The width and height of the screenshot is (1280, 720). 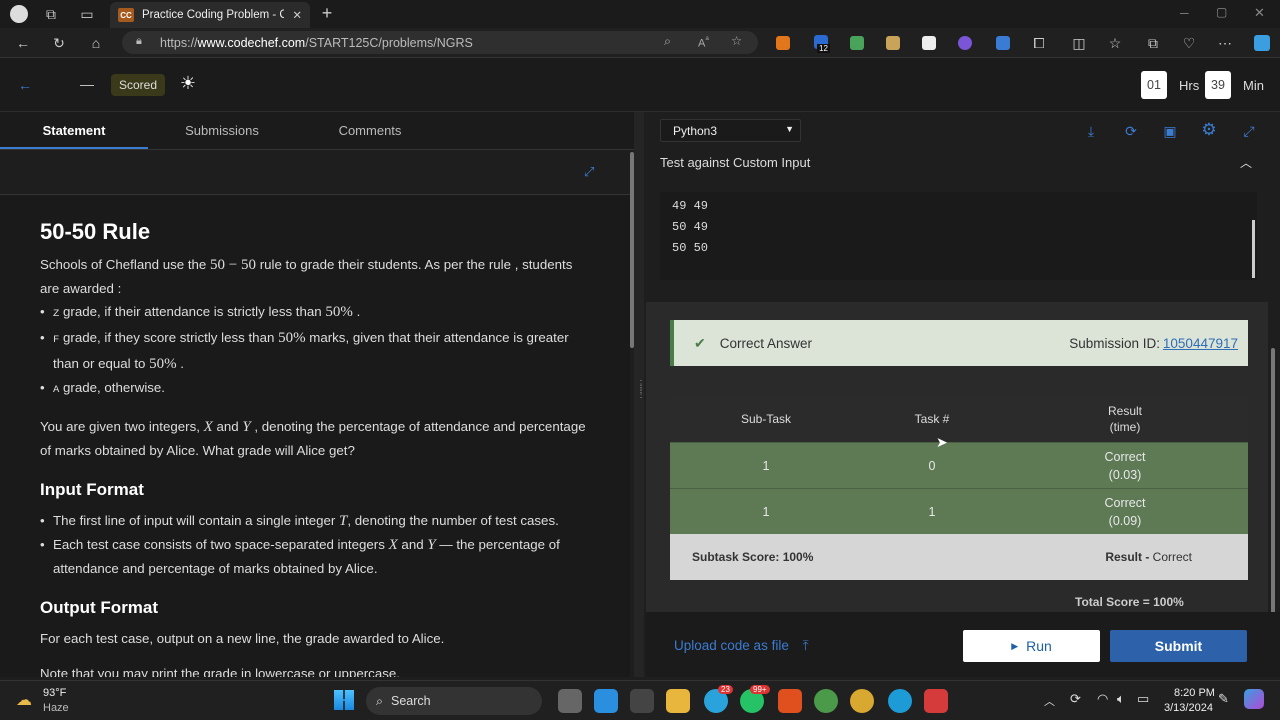 I want to click on more-menu-icon: ⋯, so click(x=1225, y=43).